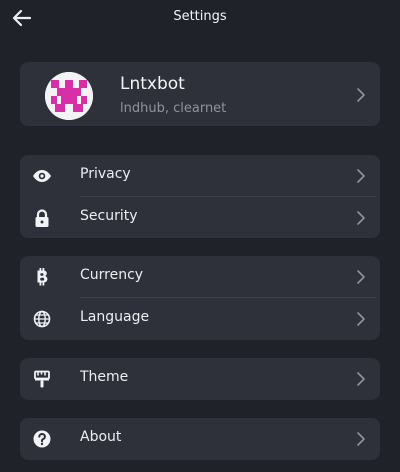 The height and width of the screenshot is (472, 400). Describe the element at coordinates (152, 84) in the screenshot. I see `wallet-name: Lntxbot` at that location.